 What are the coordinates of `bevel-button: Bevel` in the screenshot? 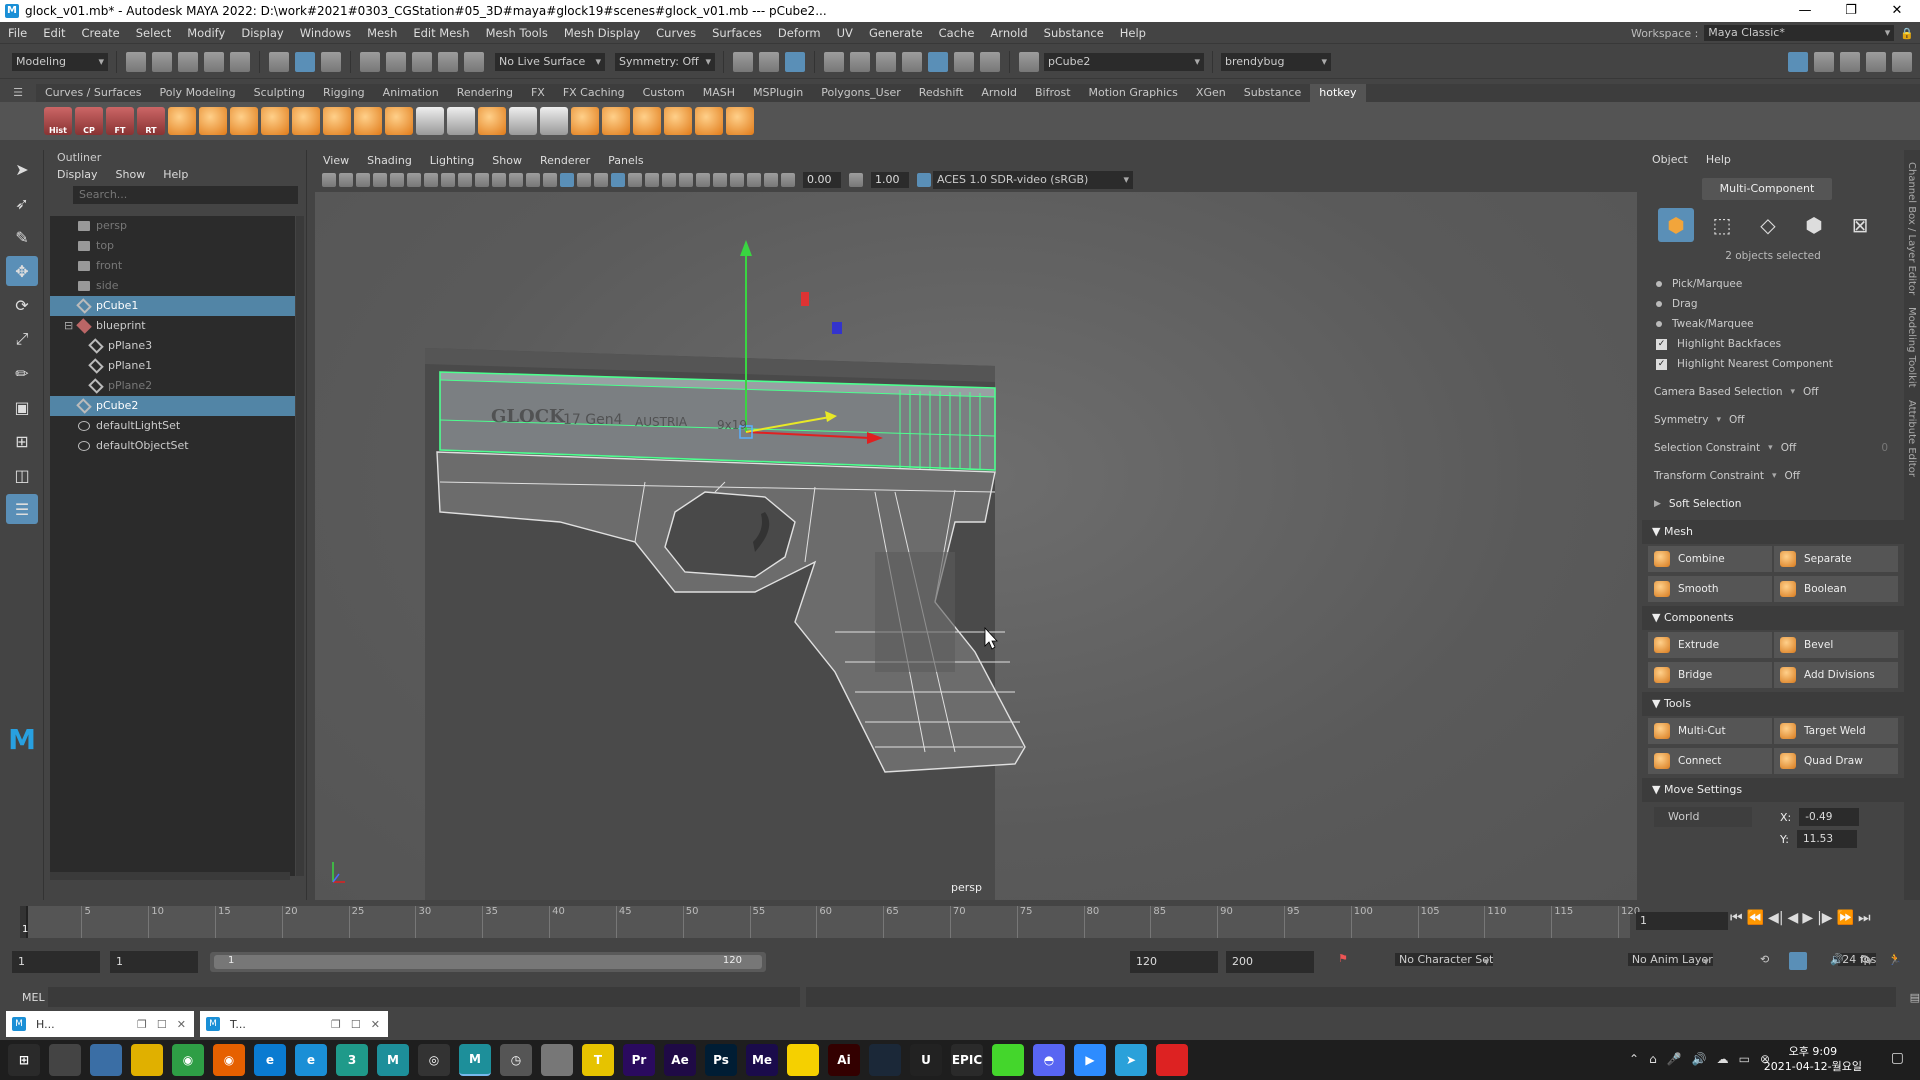 It's located at (1836, 645).